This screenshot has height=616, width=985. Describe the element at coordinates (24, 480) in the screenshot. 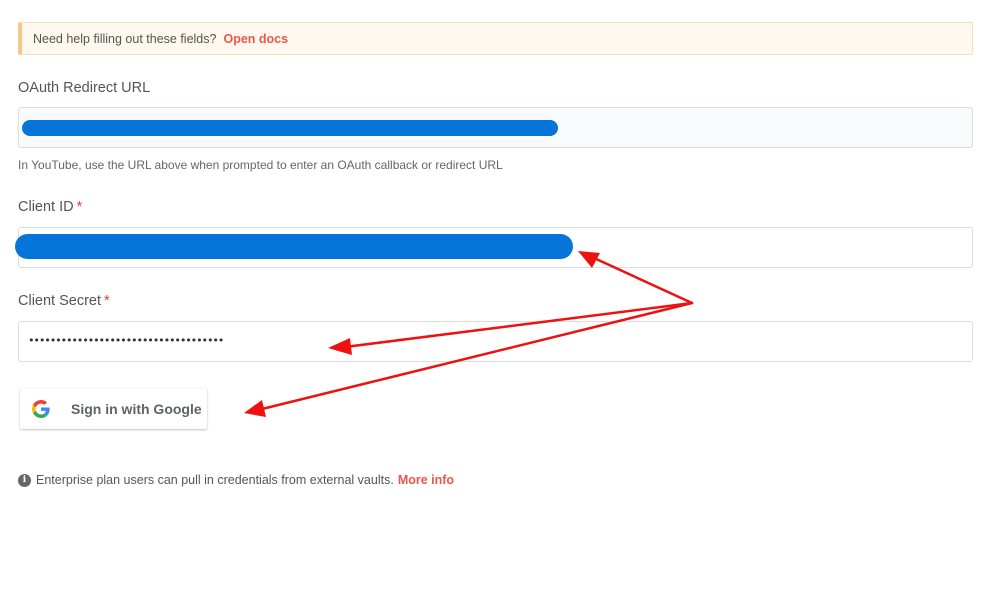

I see `info-icon: i` at that location.